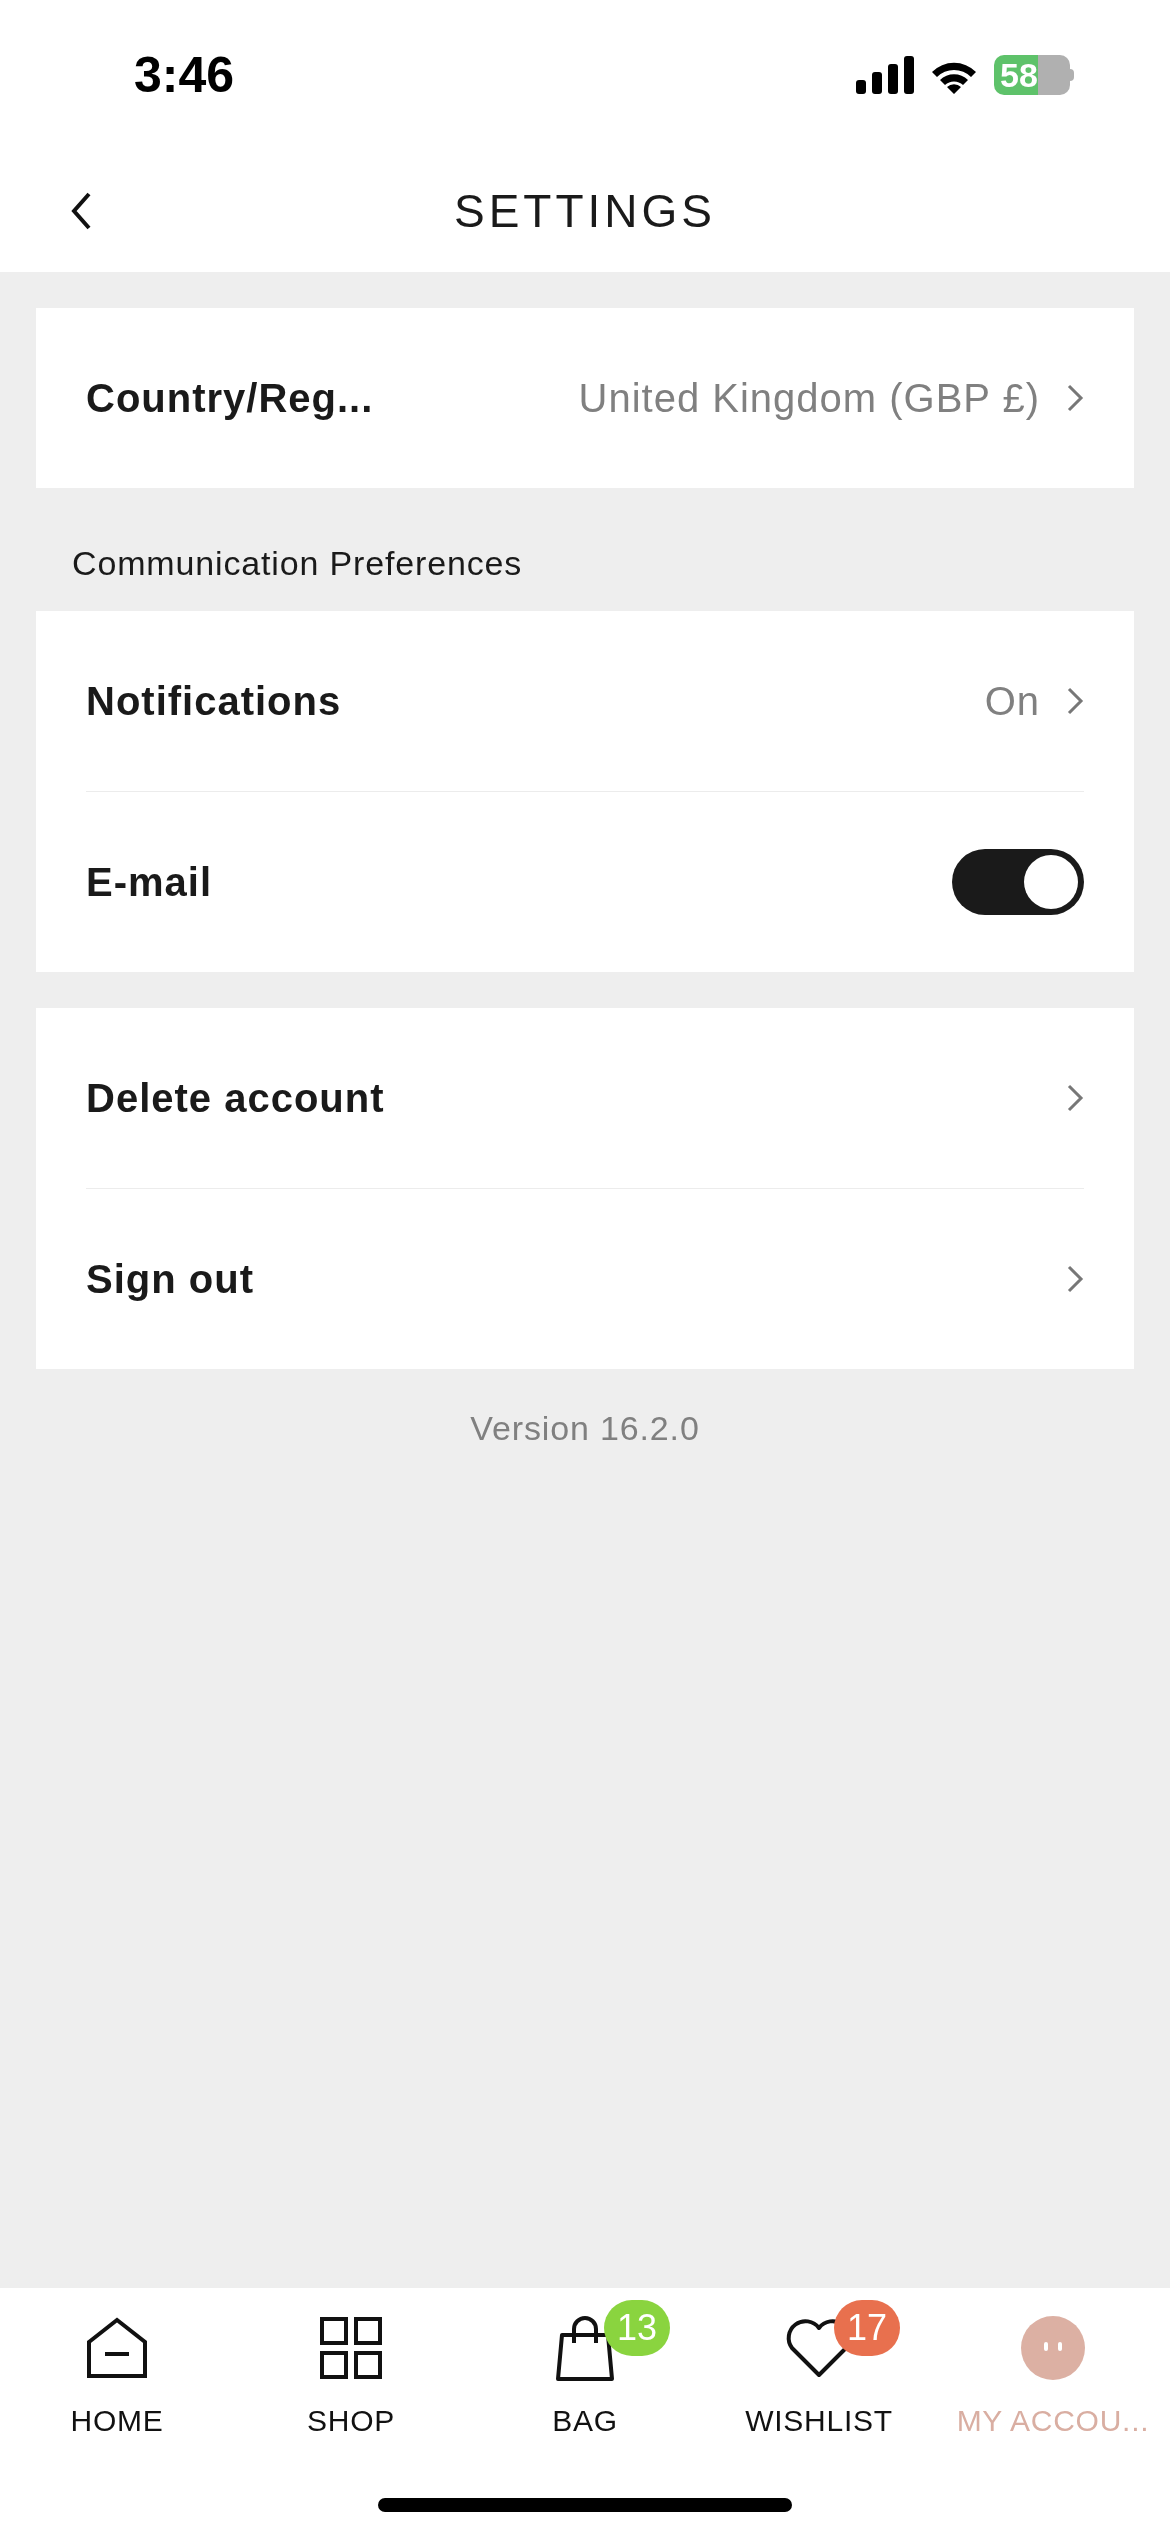 The image size is (1170, 2532). Describe the element at coordinates (1053, 2348) in the screenshot. I see `avatar-icon` at that location.